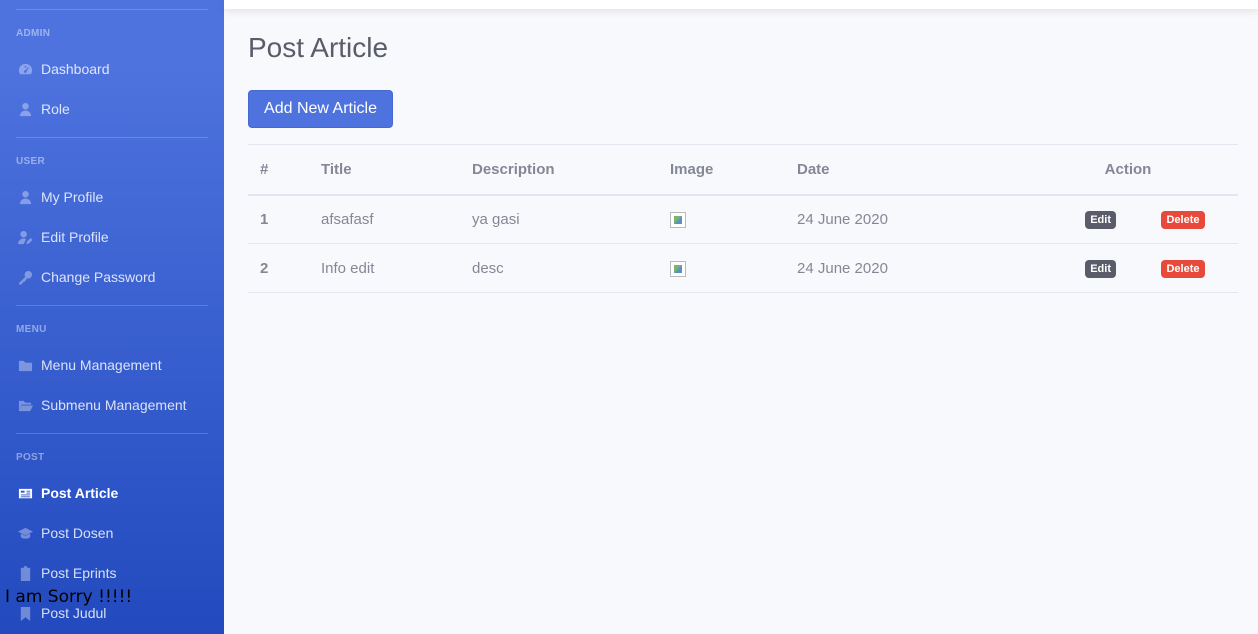 The height and width of the screenshot is (634, 1258). Describe the element at coordinates (25, 493) in the screenshot. I see `newspaper-icon` at that location.